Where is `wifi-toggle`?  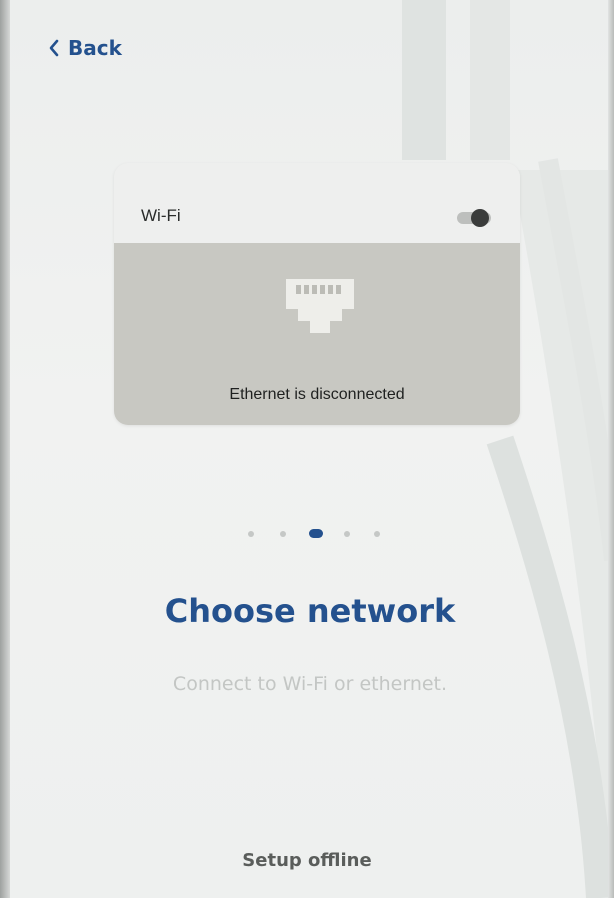 wifi-toggle is located at coordinates (473, 218).